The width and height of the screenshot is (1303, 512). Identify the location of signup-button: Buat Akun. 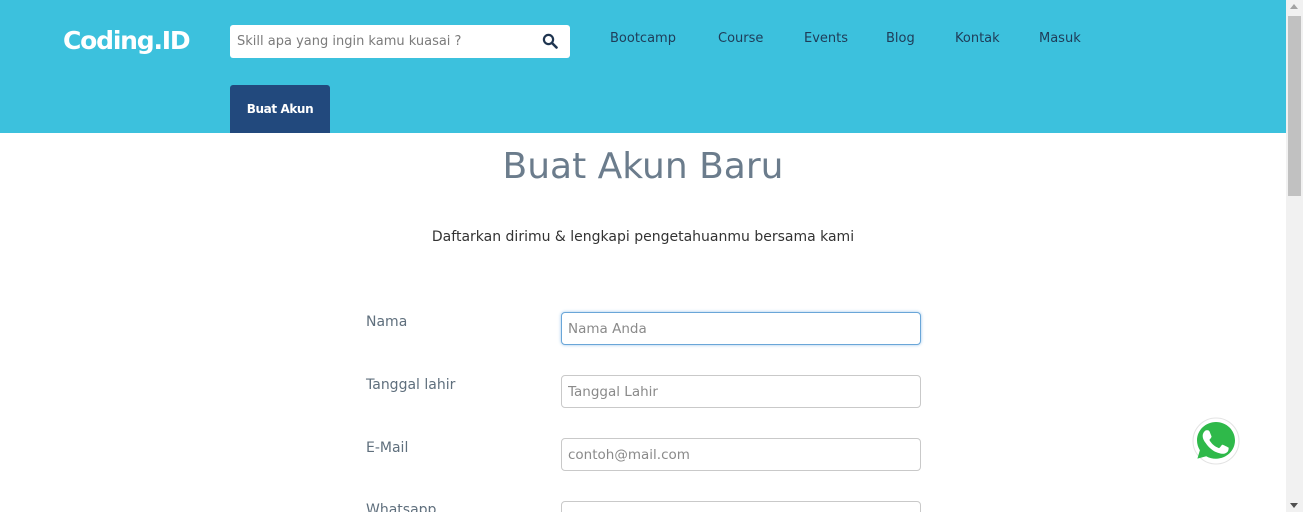
(280, 109).